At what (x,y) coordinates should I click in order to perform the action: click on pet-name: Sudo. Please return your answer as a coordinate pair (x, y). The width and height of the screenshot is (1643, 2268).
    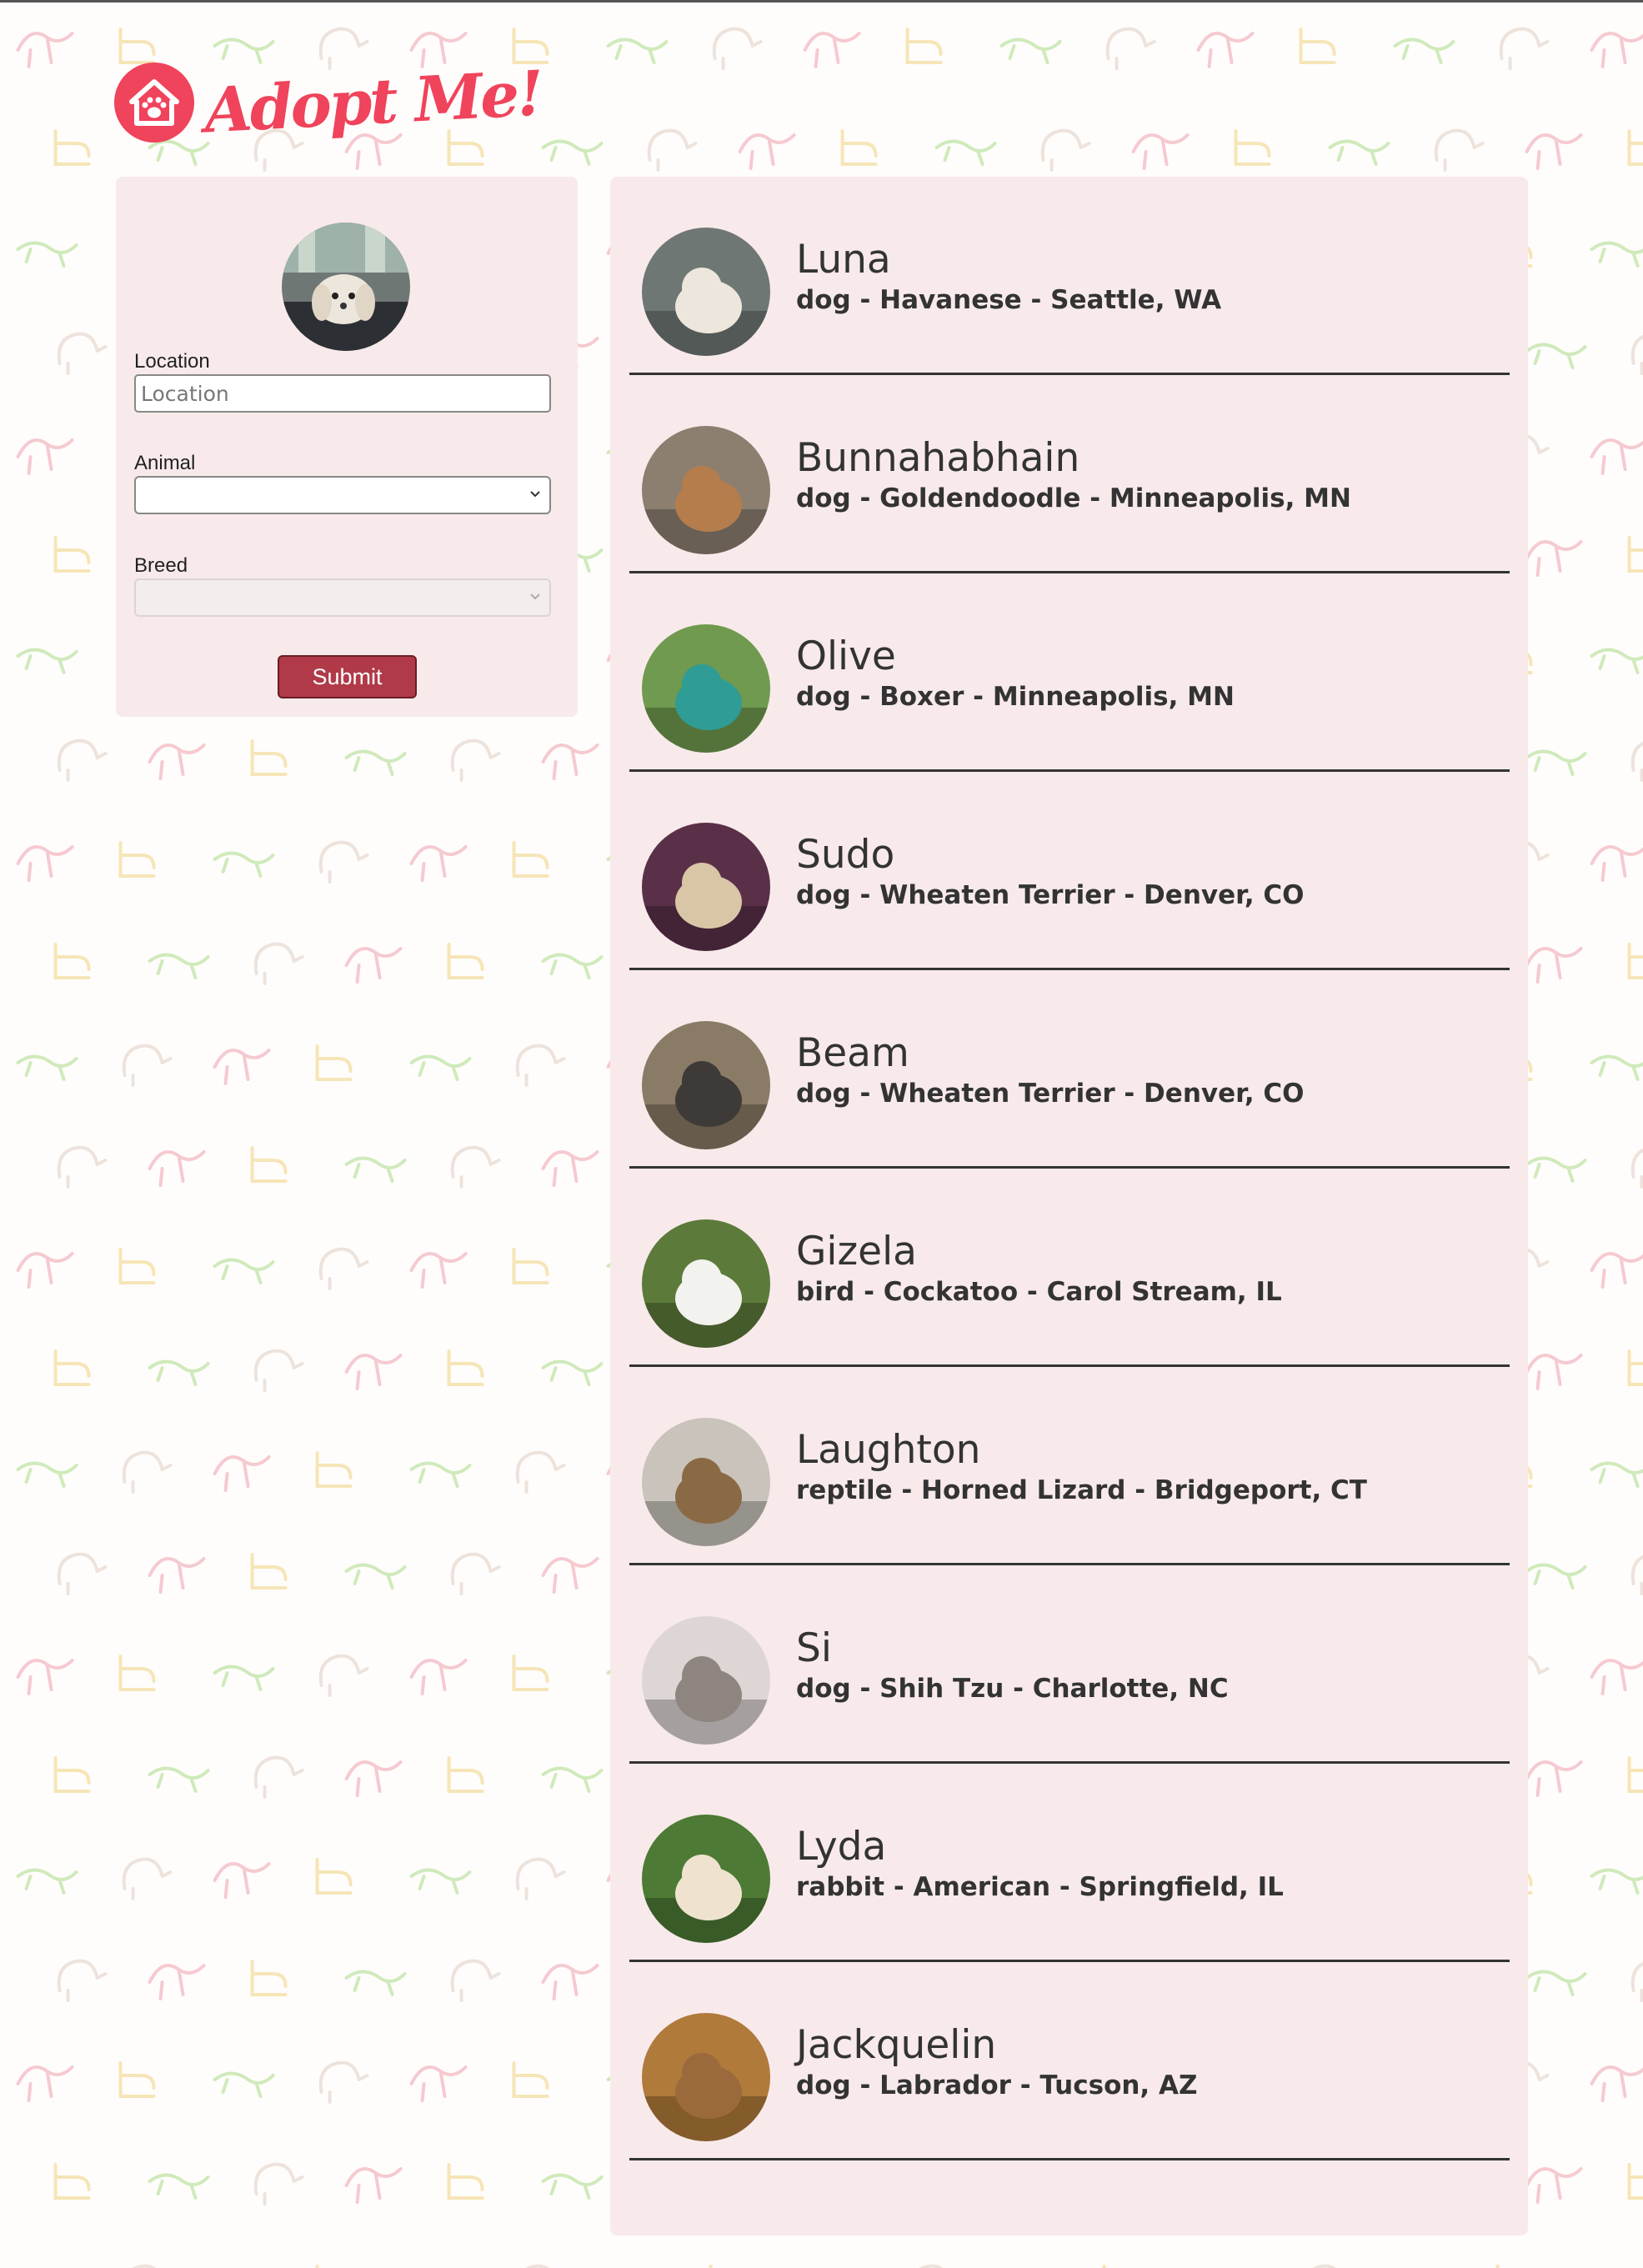
    Looking at the image, I should click on (845, 855).